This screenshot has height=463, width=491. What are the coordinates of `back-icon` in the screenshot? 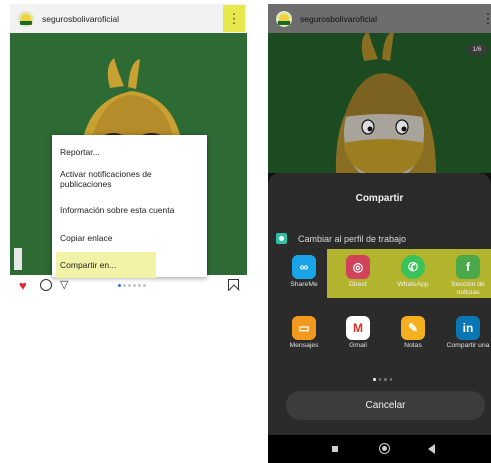 It's located at (431, 449).